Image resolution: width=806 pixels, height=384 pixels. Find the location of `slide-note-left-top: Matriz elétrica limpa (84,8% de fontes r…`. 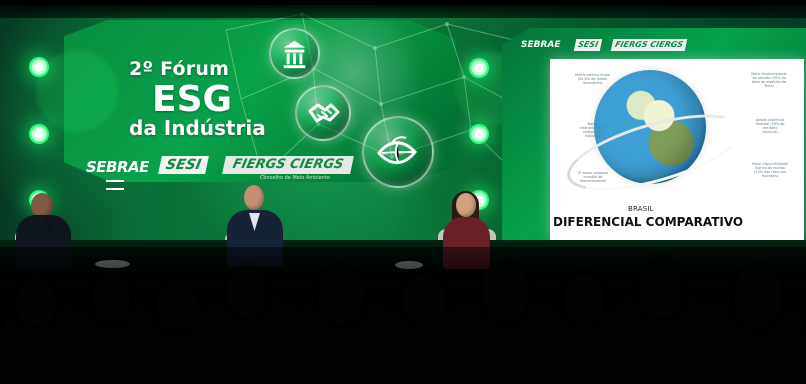

slide-note-left-top: Matriz elétrica limpa (84,8% de fontes r… is located at coordinates (592, 79).